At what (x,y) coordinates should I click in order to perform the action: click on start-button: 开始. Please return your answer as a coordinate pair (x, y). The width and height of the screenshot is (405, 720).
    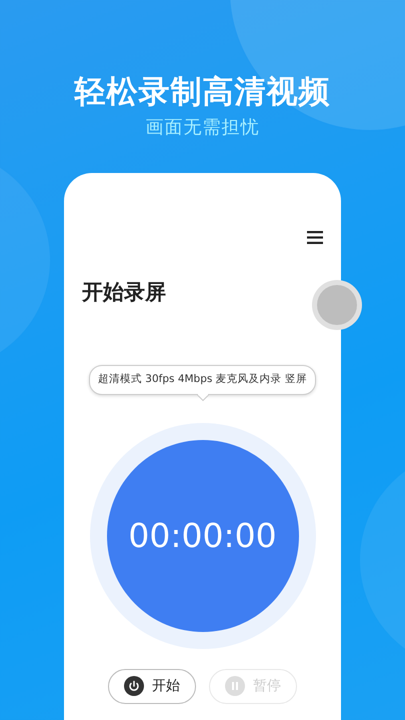
    Looking at the image, I should click on (152, 686).